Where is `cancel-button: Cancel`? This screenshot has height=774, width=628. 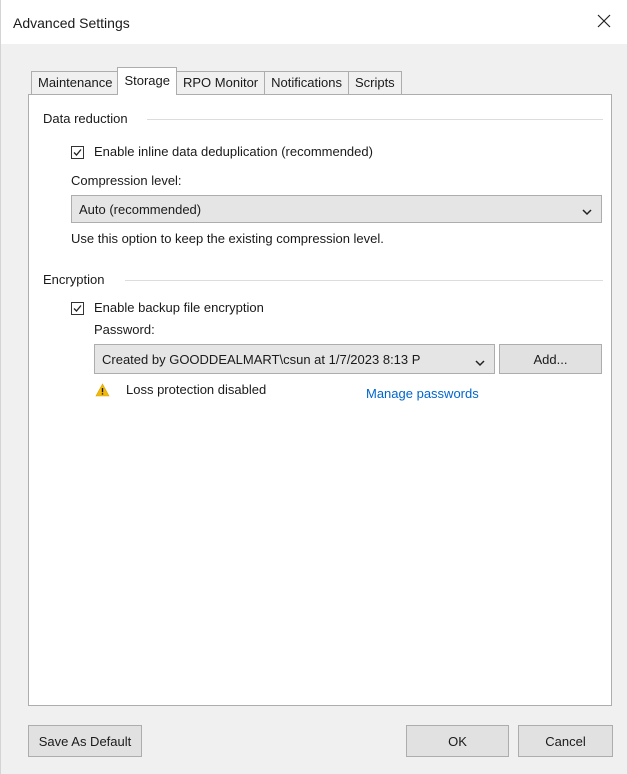 cancel-button: Cancel is located at coordinates (565, 741).